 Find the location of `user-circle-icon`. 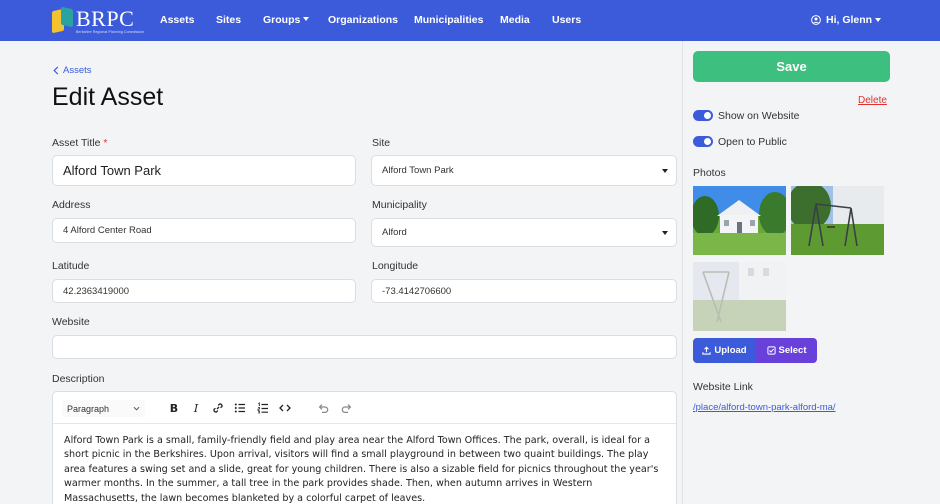

user-circle-icon is located at coordinates (816, 20).